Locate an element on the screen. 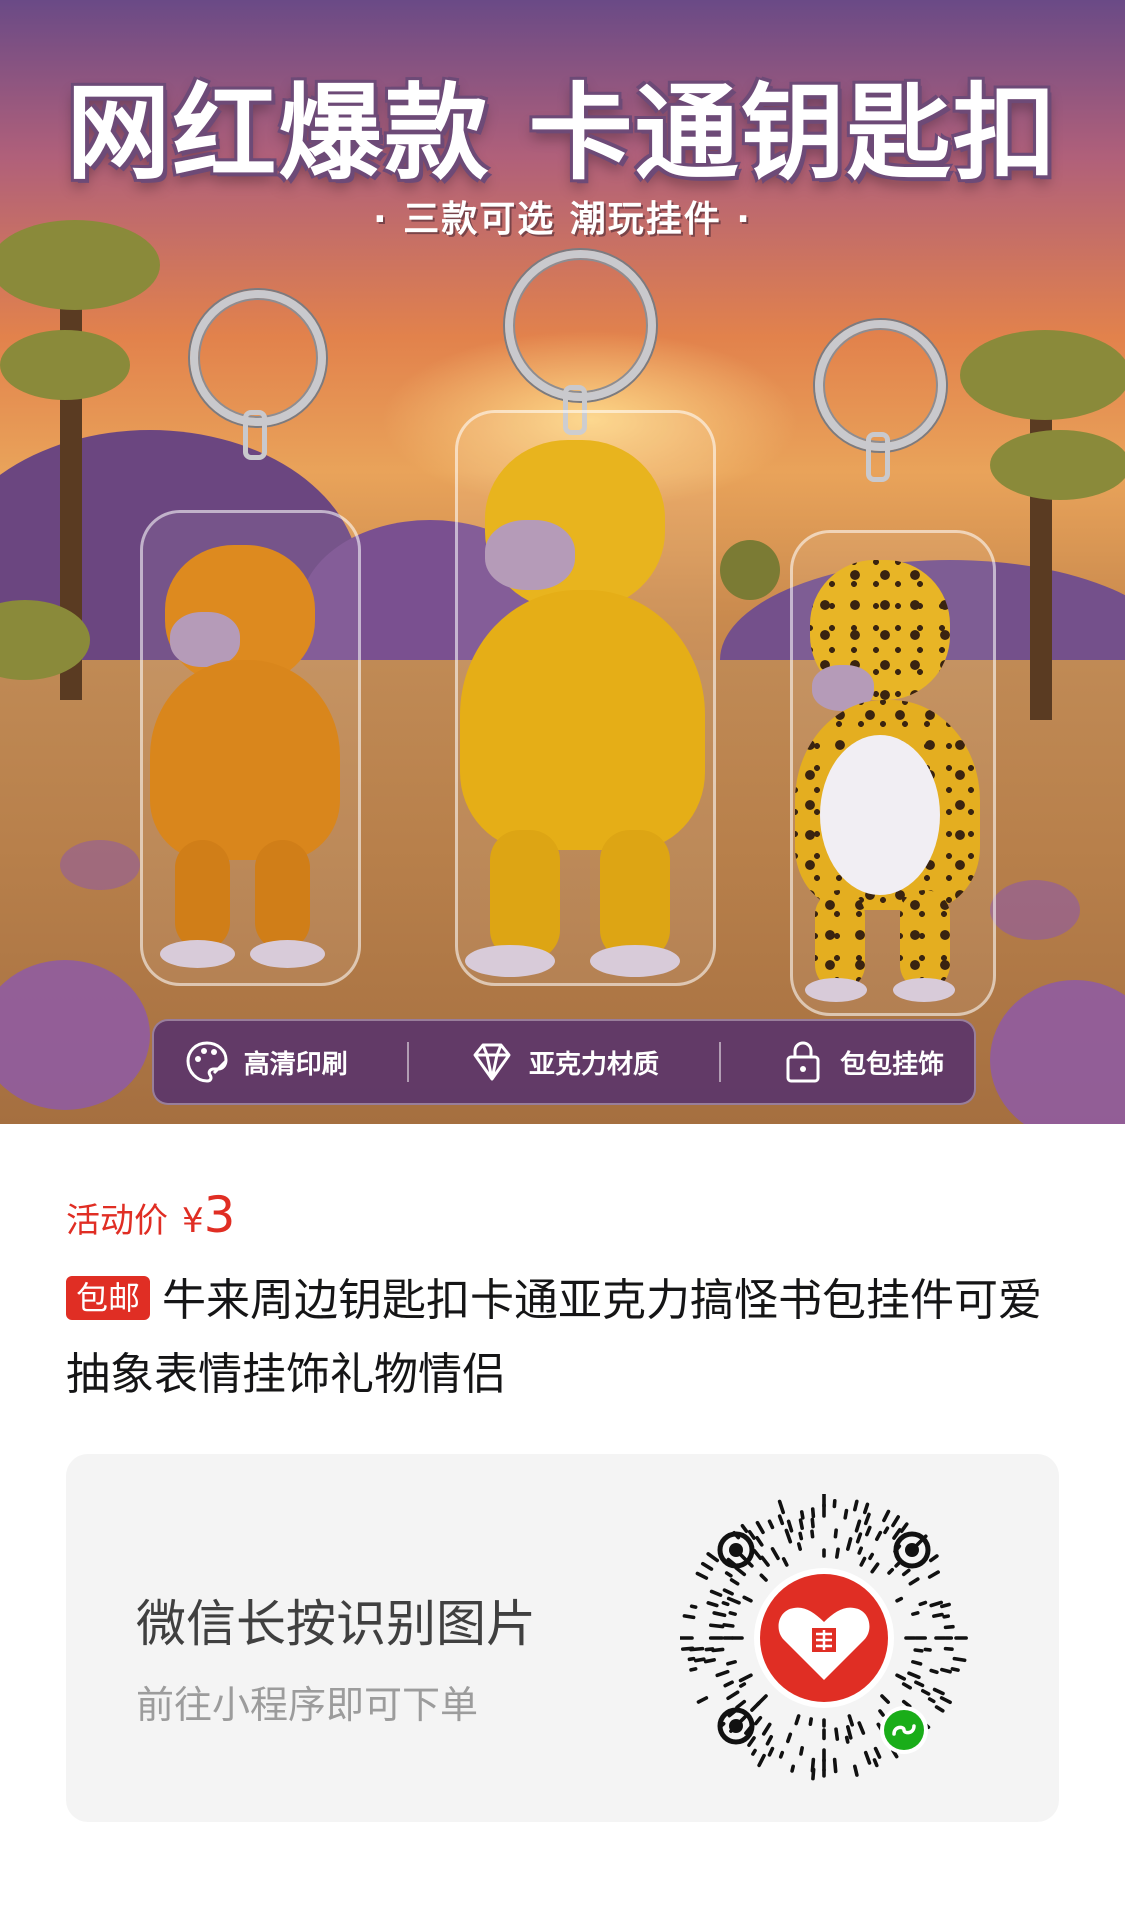  price-row: 活动价 ¥ 3 is located at coordinates (150, 1215).